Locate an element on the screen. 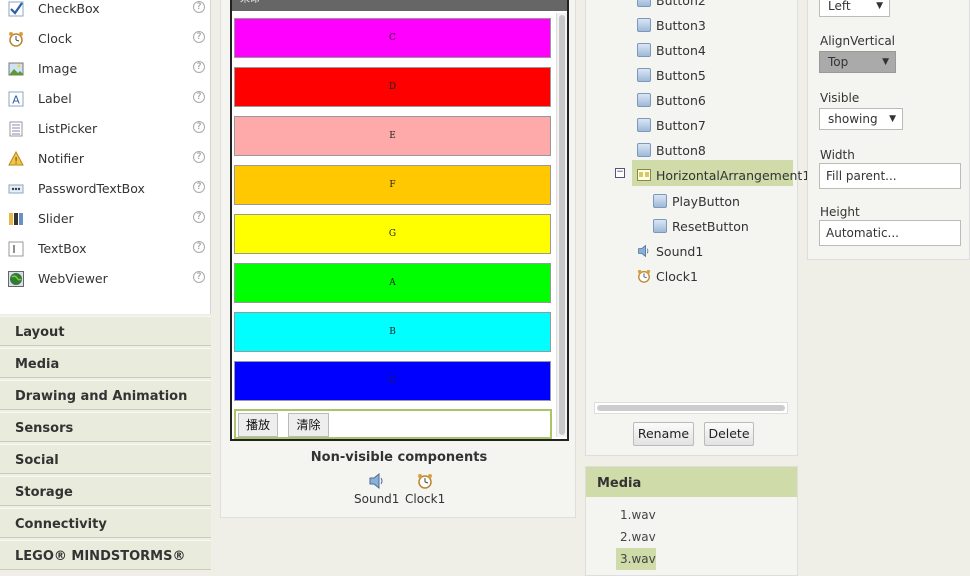 This screenshot has width=970, height=576. palette-item-passwordtextbox: PasswordTextBox ? is located at coordinates (105, 195).